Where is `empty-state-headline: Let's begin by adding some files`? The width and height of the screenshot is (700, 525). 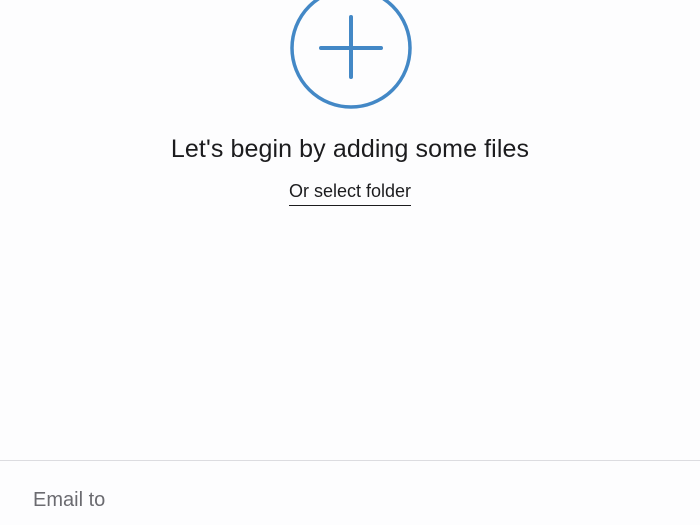 empty-state-headline: Let's begin by adding some files is located at coordinates (350, 149).